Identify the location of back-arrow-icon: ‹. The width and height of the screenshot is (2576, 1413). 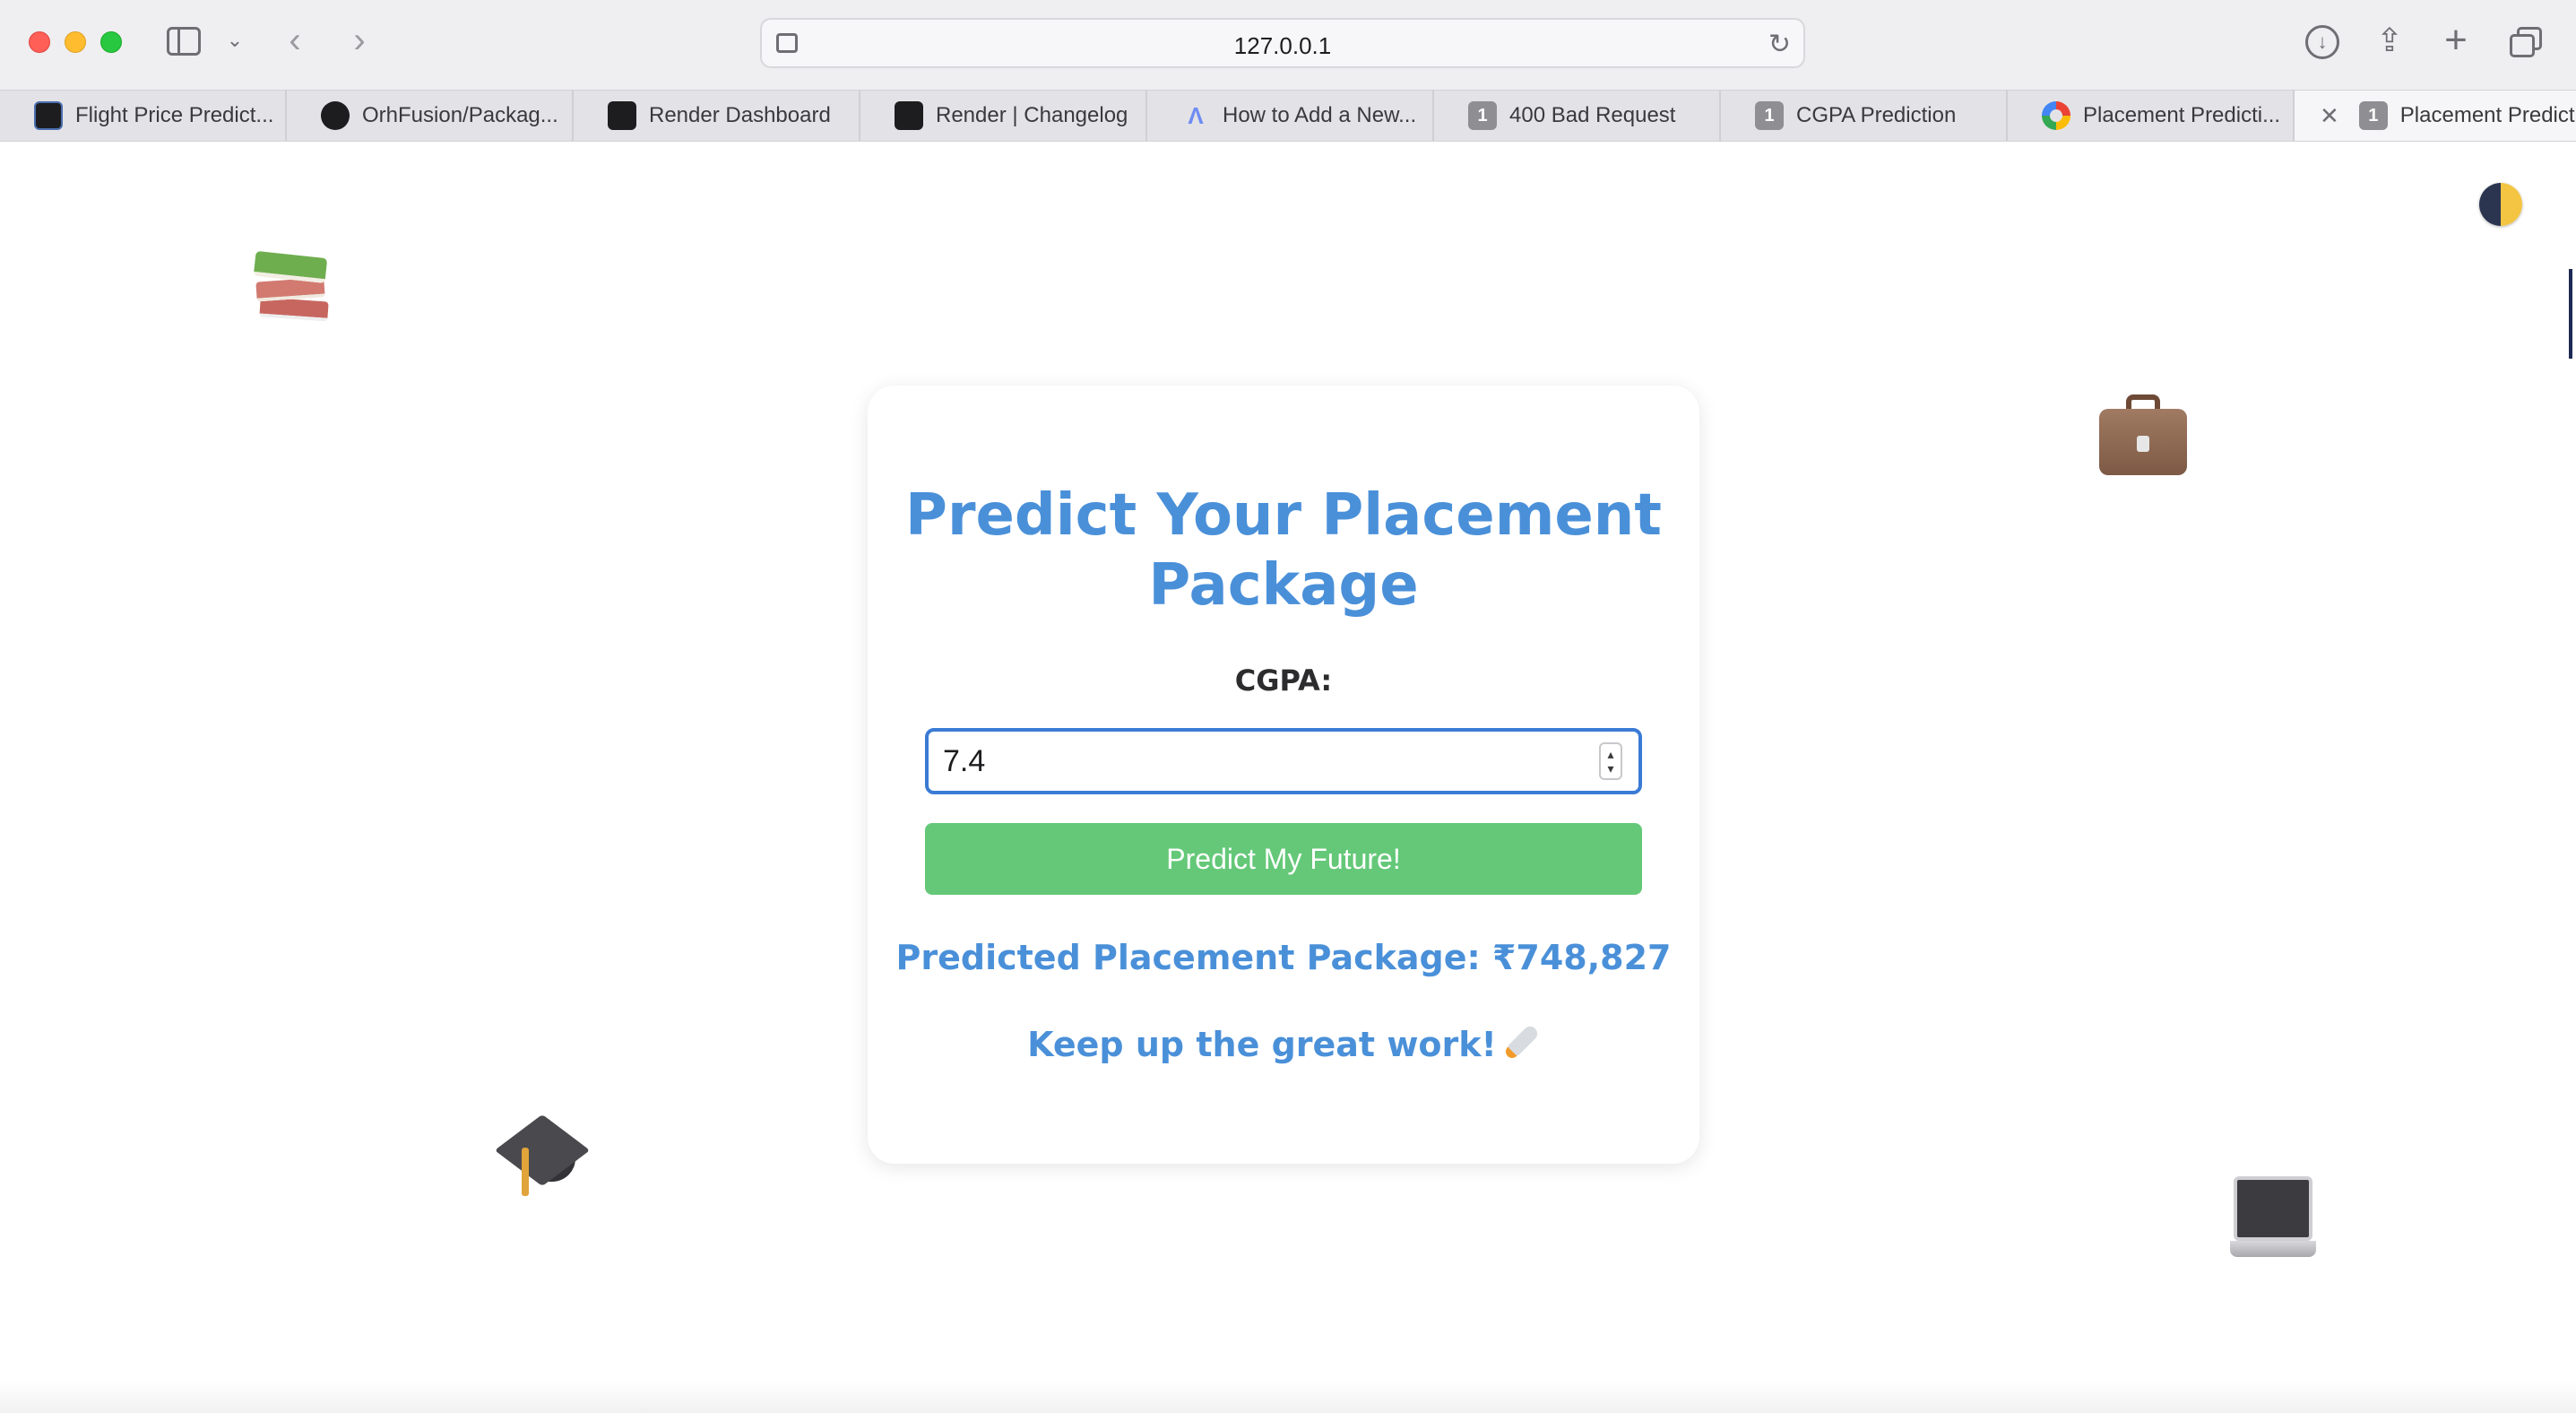
(294, 41).